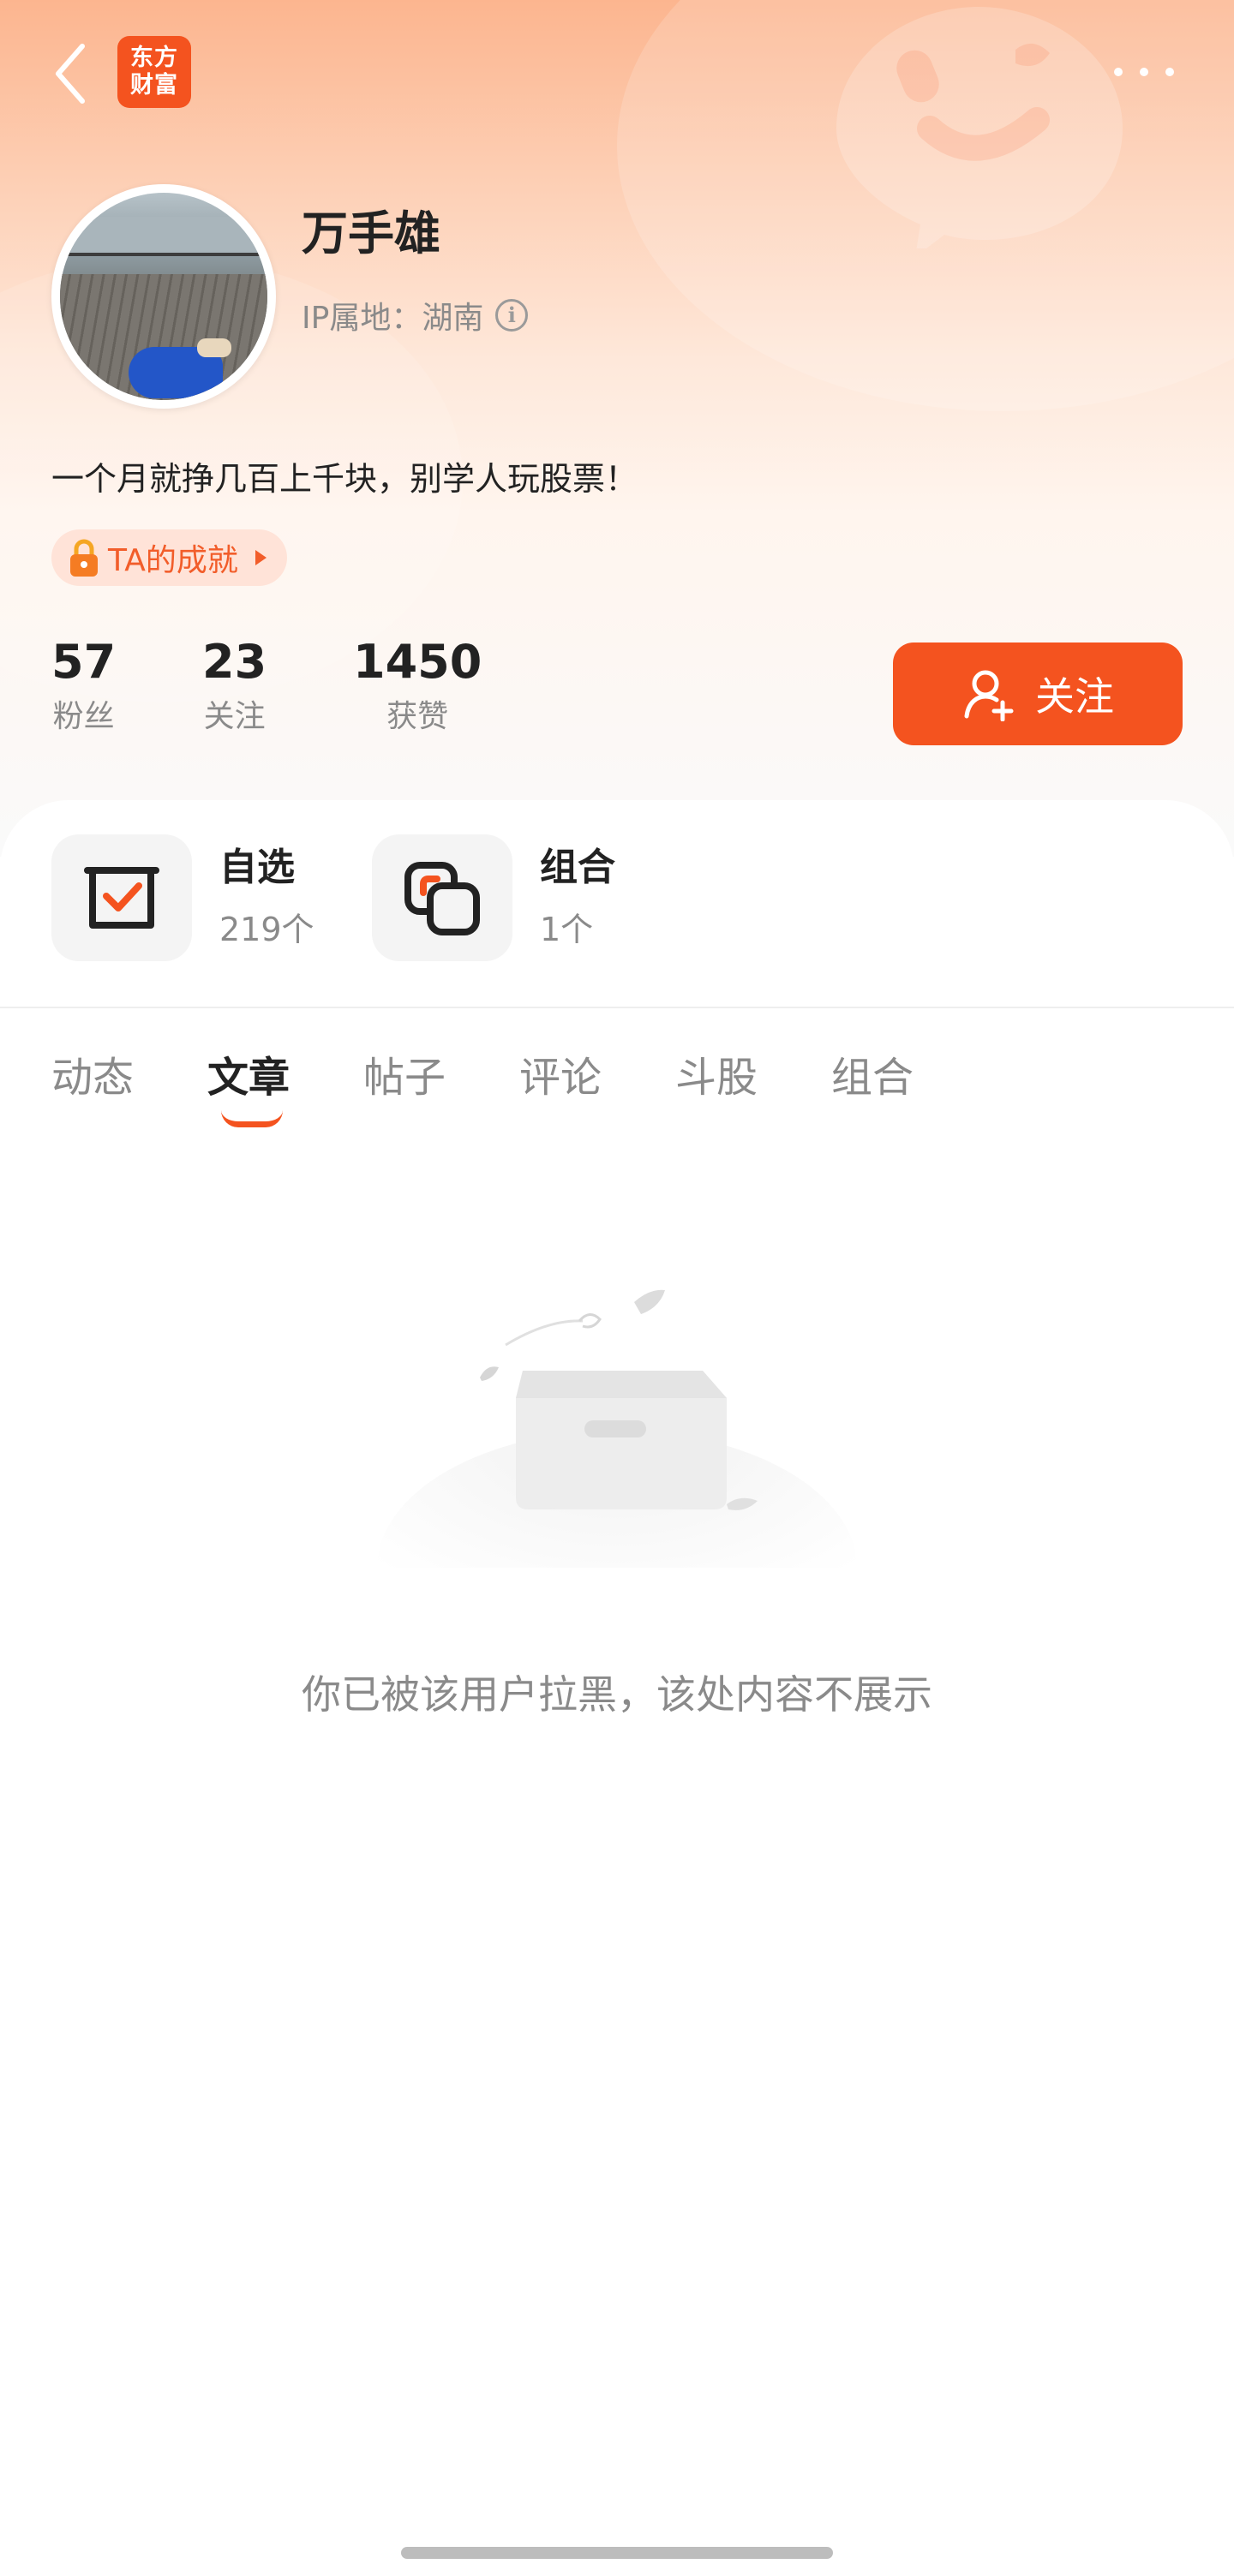 The width and height of the screenshot is (1234, 2576). What do you see at coordinates (92, 1073) in the screenshot?
I see `tab-dynamics: 动态` at bounding box center [92, 1073].